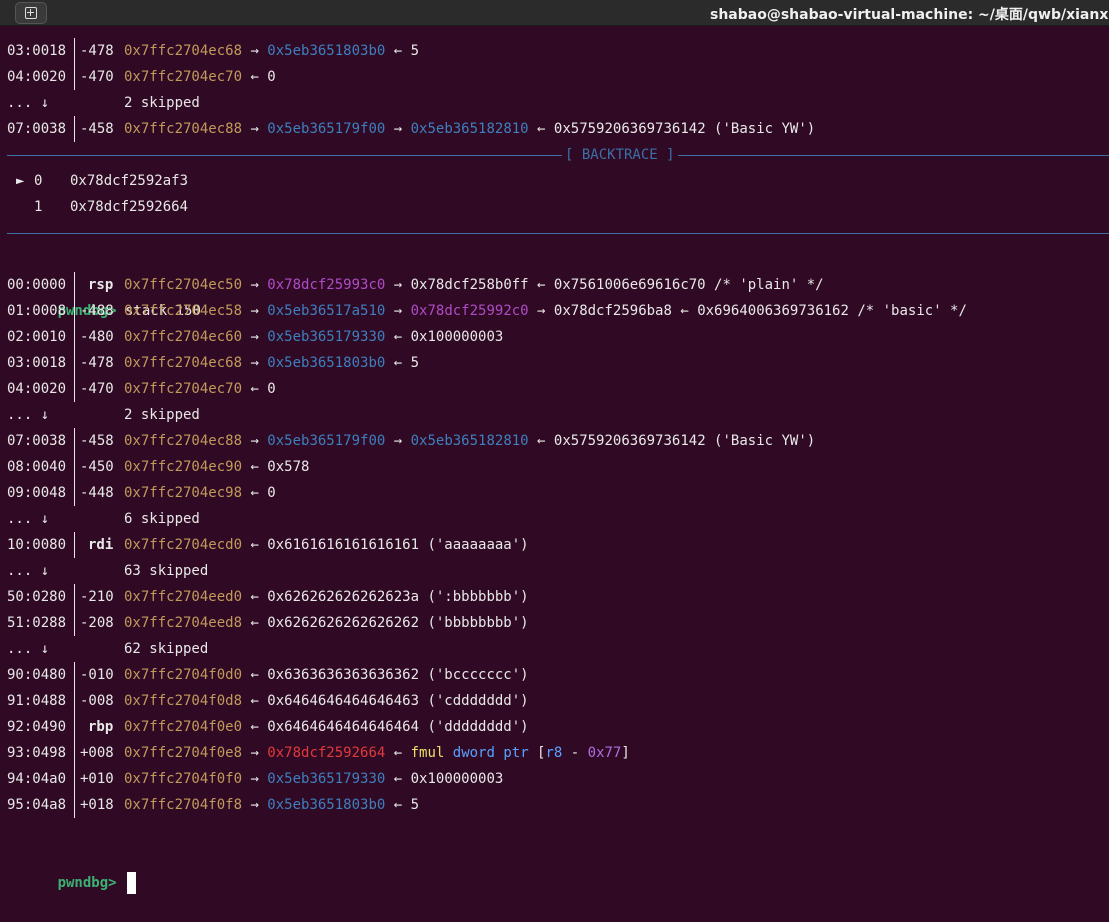 The height and width of the screenshot is (922, 1109). Describe the element at coordinates (162, 519) in the screenshot. I see `skip-count: 6 skipped` at that location.